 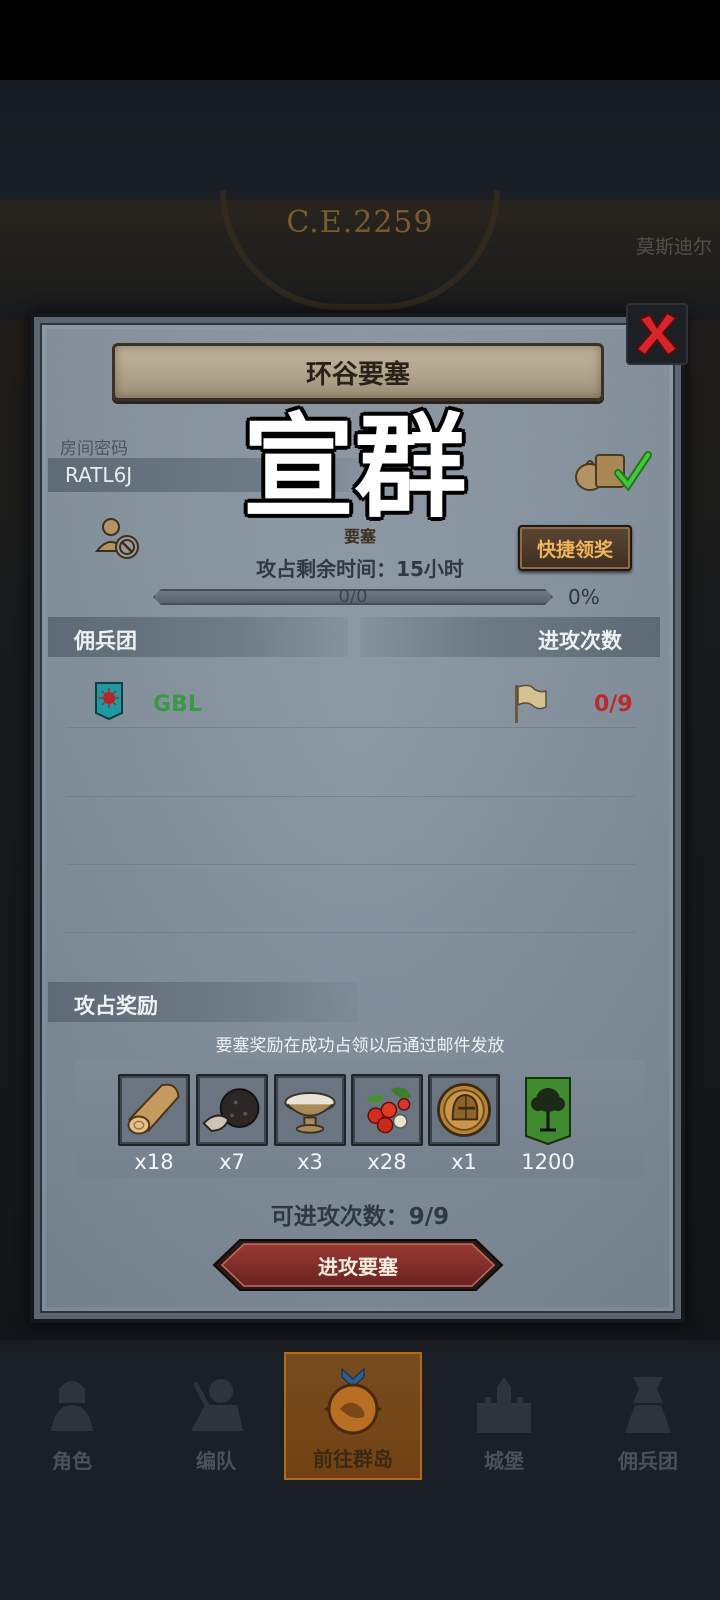 What do you see at coordinates (94, 449) in the screenshot?
I see `room-code-label: 房间密码` at bounding box center [94, 449].